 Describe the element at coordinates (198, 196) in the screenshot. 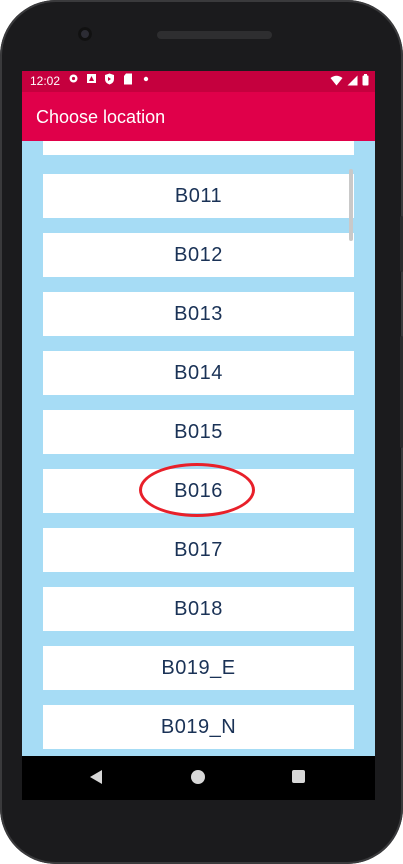

I see `location-item-b011: B011` at that location.